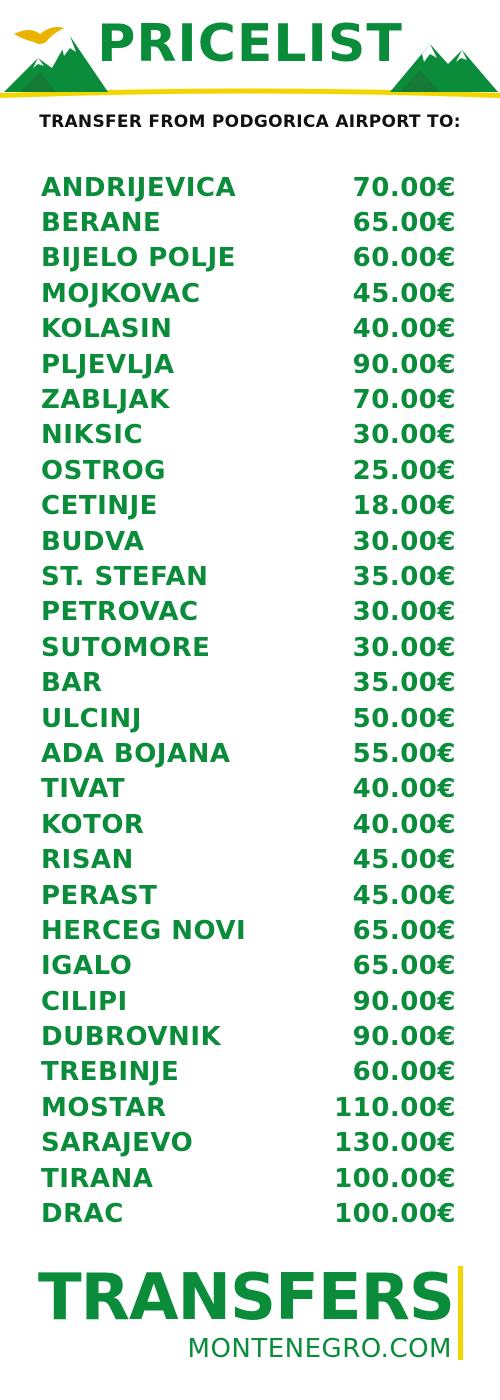 This screenshot has width=500, height=1400. I want to click on price-row: KOLASIN 40.00€, so click(248, 329).